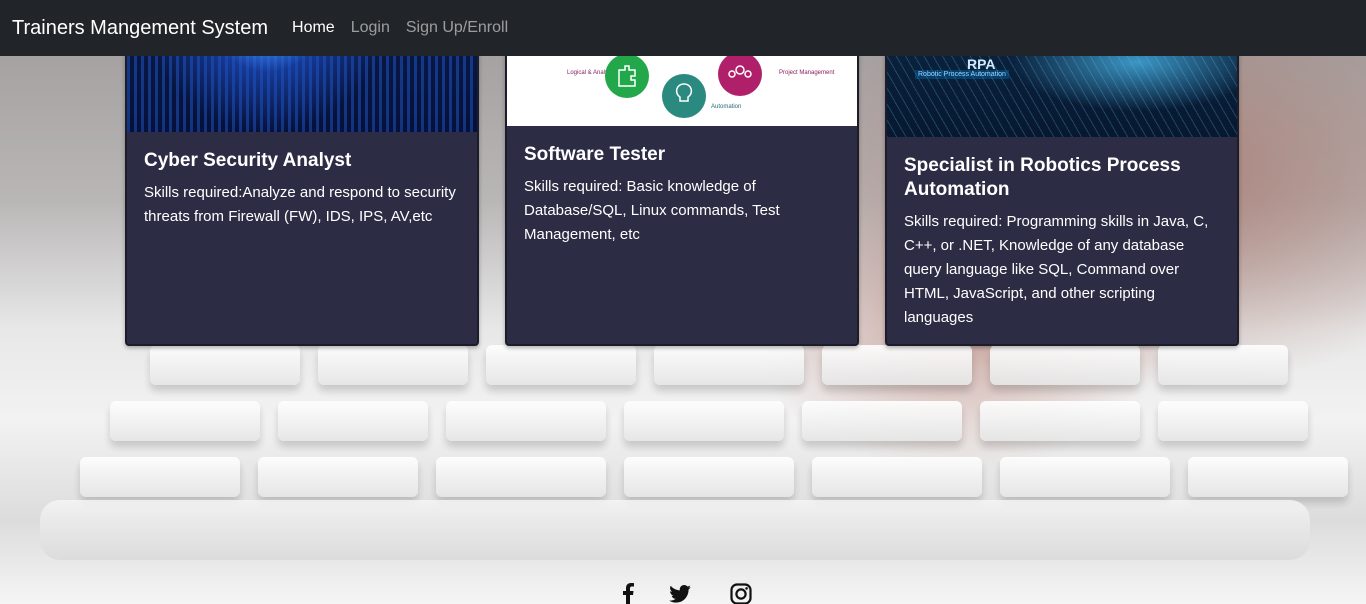 This screenshot has height=604, width=1366. Describe the element at coordinates (675, 530) in the screenshot. I see `keyboard-base` at that location.